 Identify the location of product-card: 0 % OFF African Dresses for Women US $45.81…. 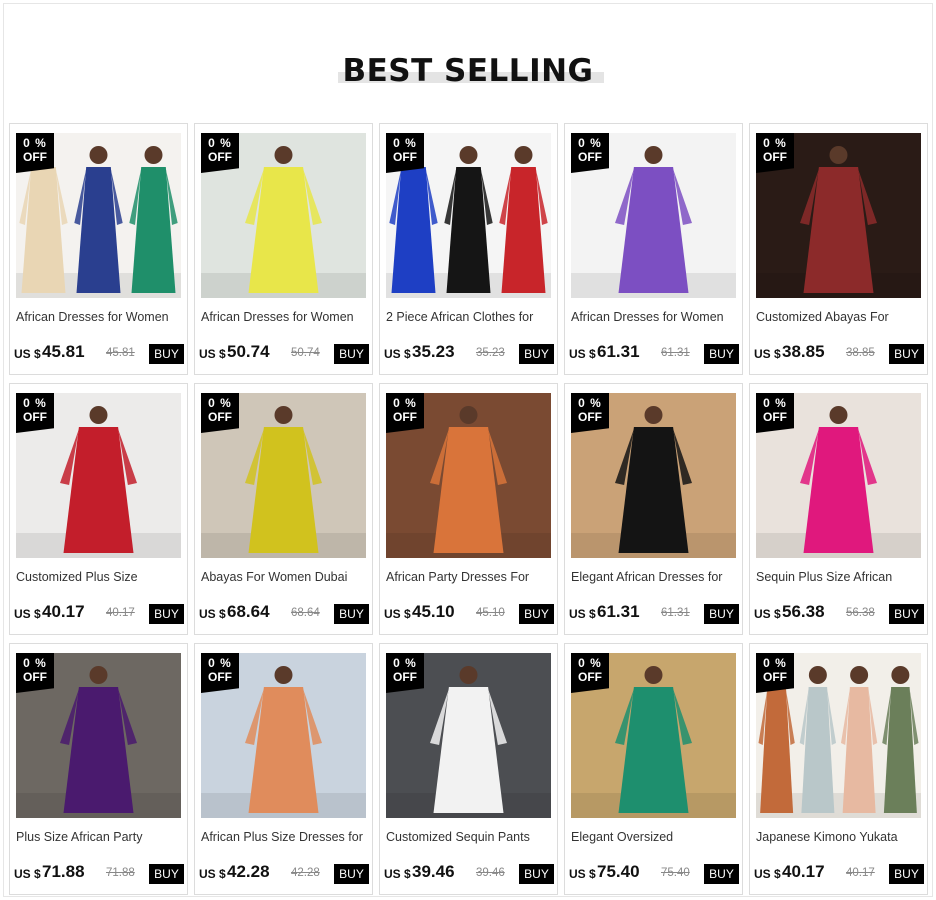
(98, 249).